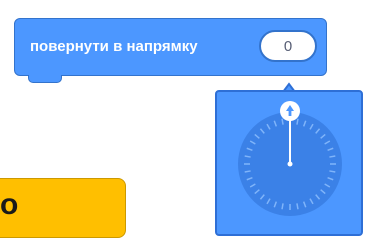 This screenshot has width=372, height=246. Describe the element at coordinates (290, 164) in the screenshot. I see `dial-center` at that location.